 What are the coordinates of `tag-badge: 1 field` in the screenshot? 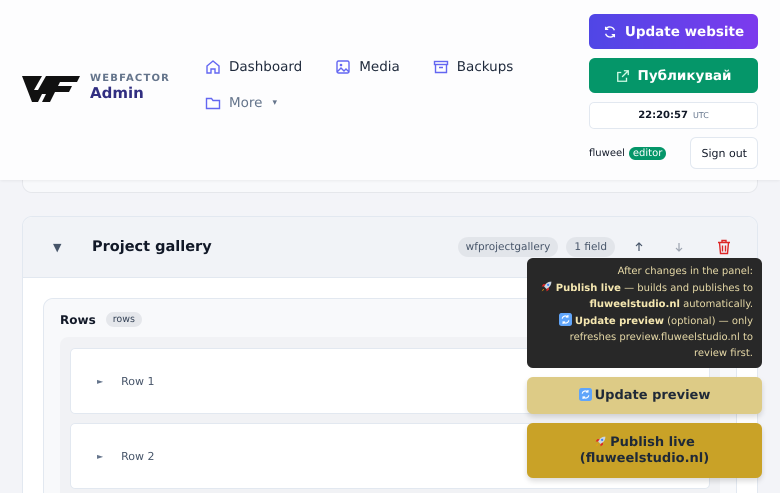 It's located at (590, 247).